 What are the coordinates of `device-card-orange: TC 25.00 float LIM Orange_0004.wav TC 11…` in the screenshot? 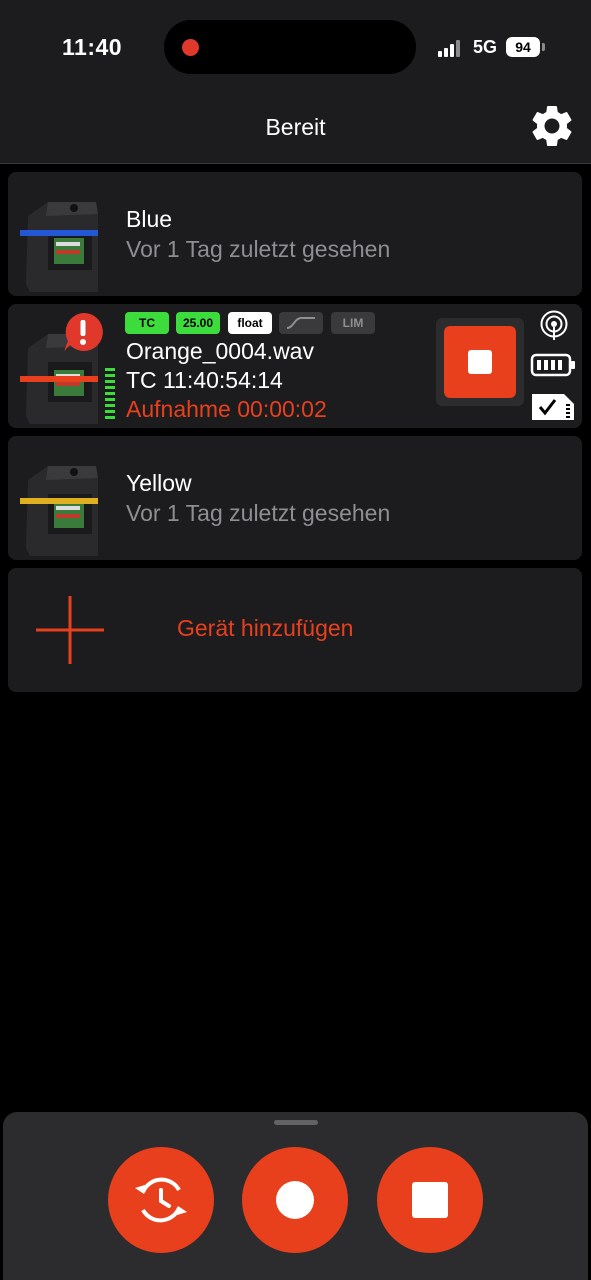 It's located at (295, 366).